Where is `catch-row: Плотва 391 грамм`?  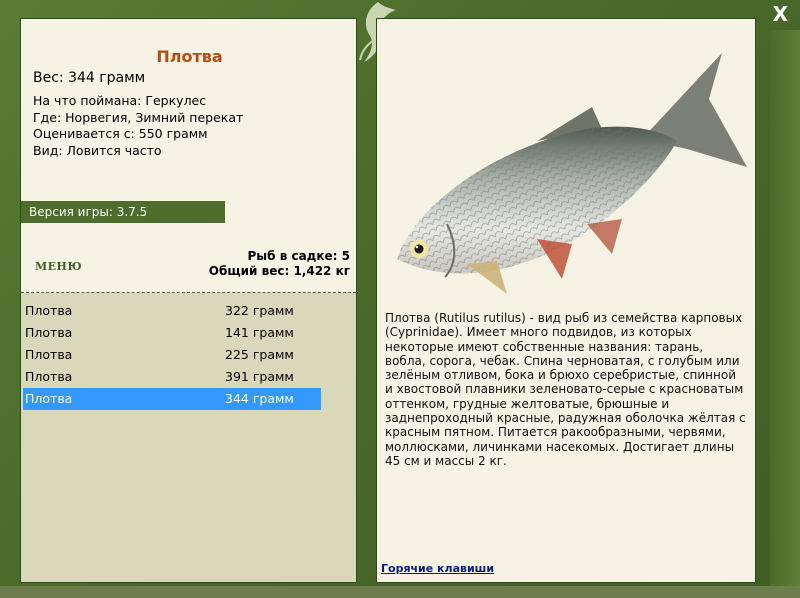
catch-row: Плотва 391 грамм is located at coordinates (172, 377).